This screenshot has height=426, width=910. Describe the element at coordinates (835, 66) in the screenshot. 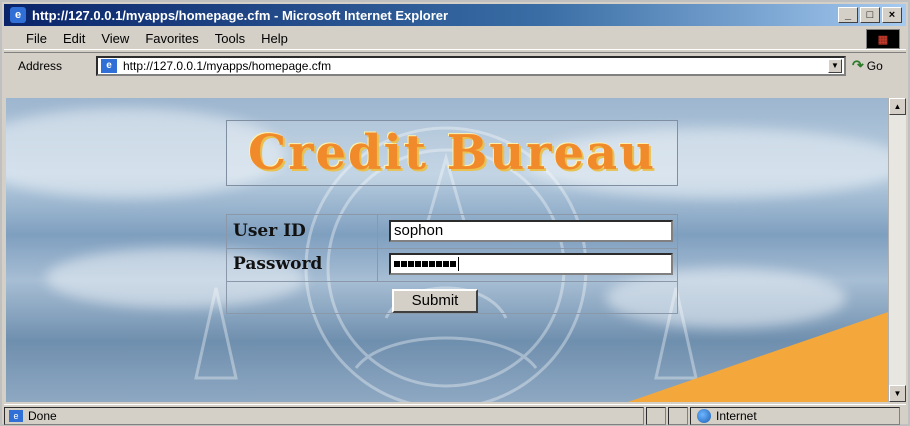

I see `dropdown-arrow-icon: ▼` at that location.